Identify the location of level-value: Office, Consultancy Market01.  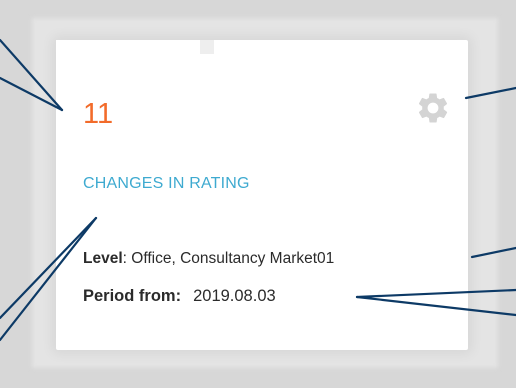
(233, 258).